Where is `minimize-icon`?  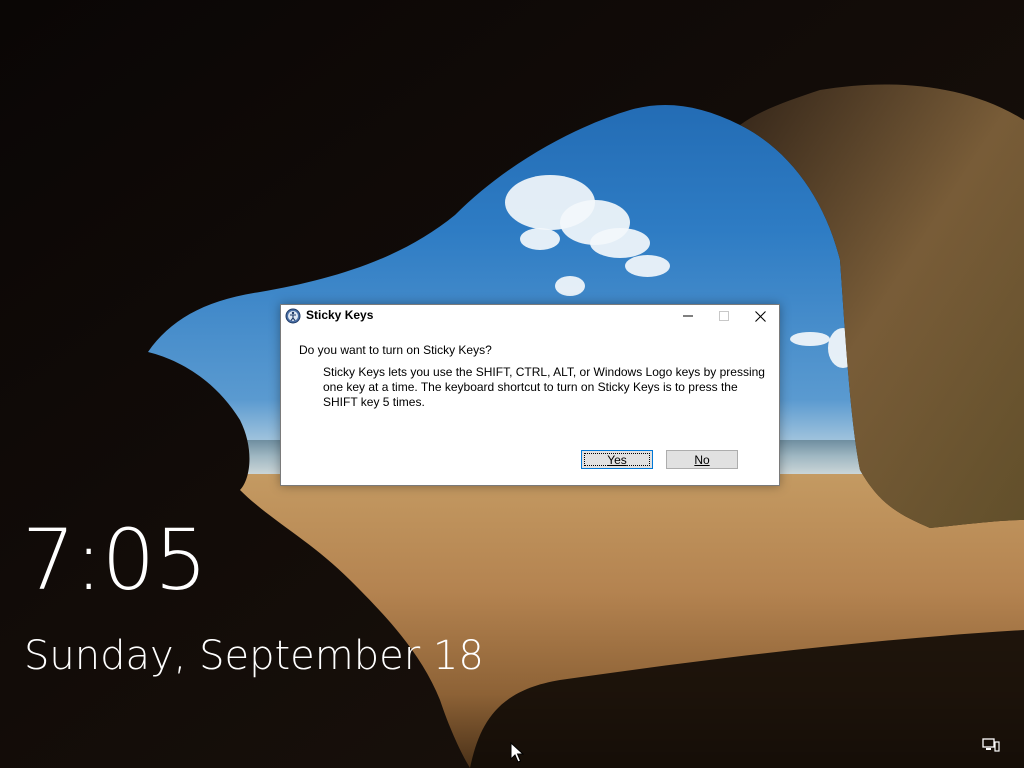
minimize-icon is located at coordinates (688, 316).